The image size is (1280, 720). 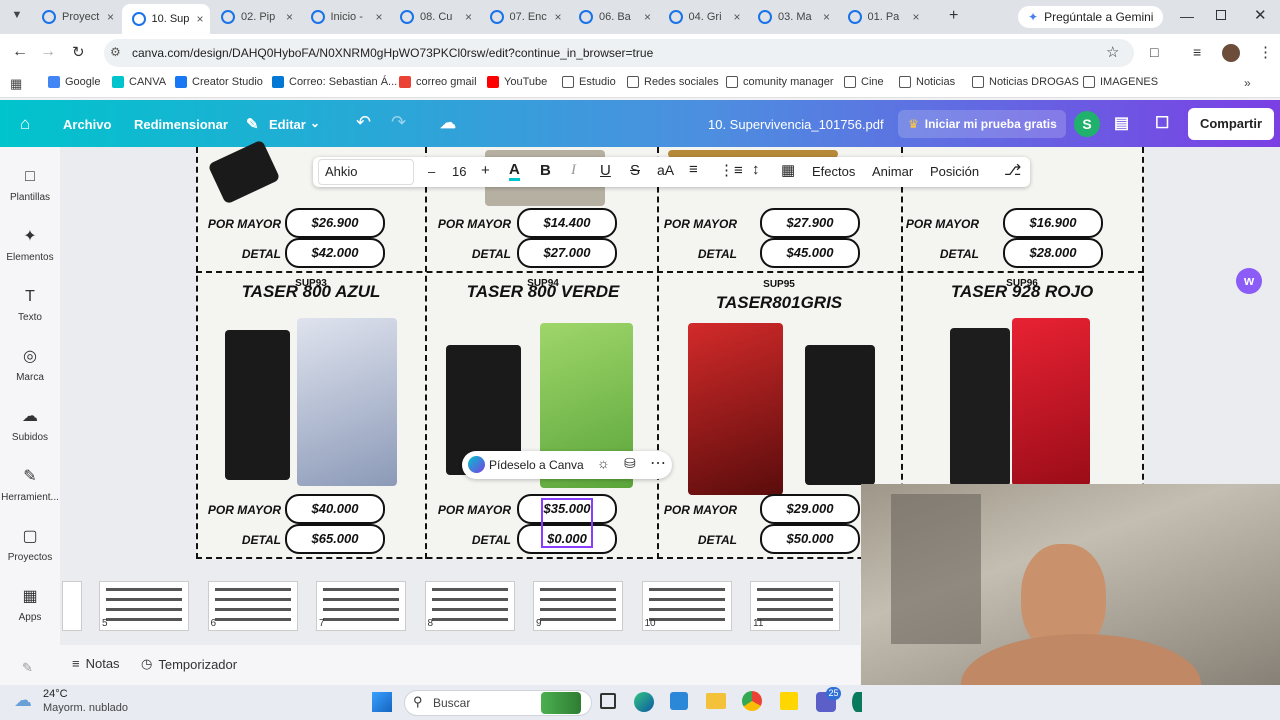 I want to click on explorer-icon, so click(x=716, y=701).